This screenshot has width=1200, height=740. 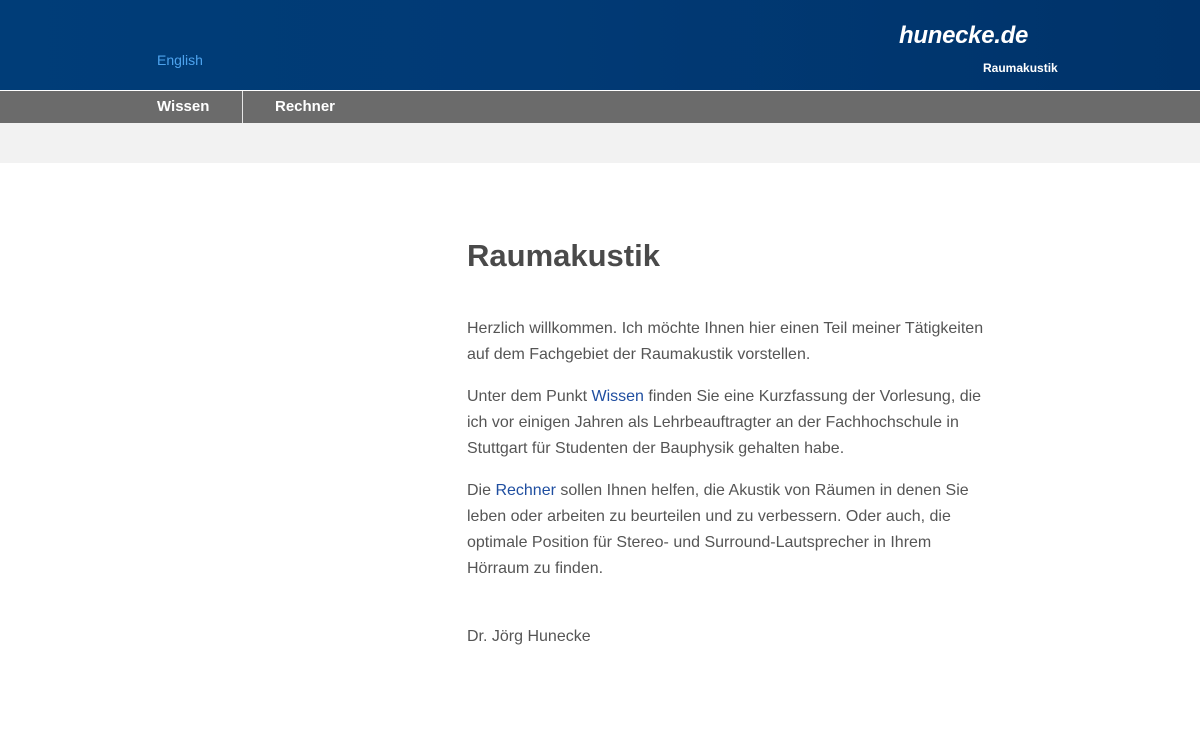 I want to click on main-nav: Wissen Rechner, so click(x=600, y=107).